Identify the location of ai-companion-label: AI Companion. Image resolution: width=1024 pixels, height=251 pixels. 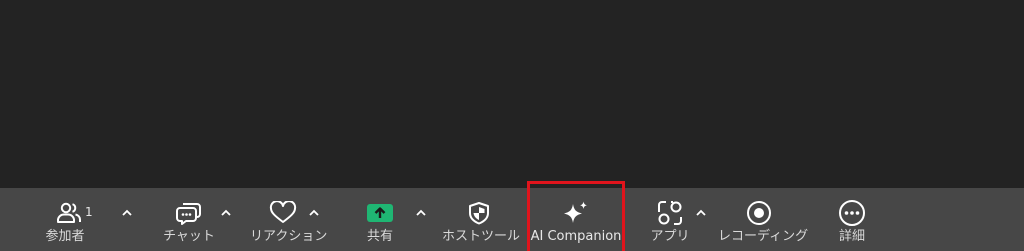
(576, 236).